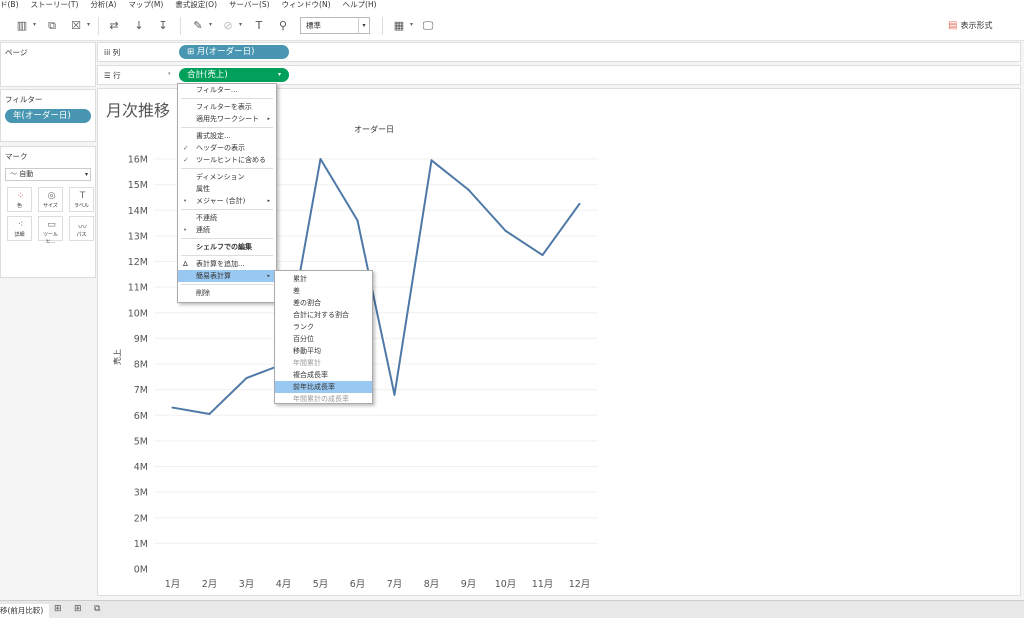 The image size is (1024, 618). Describe the element at coordinates (284, 584) in the screenshot. I see `x-tick-label: 4月` at that location.